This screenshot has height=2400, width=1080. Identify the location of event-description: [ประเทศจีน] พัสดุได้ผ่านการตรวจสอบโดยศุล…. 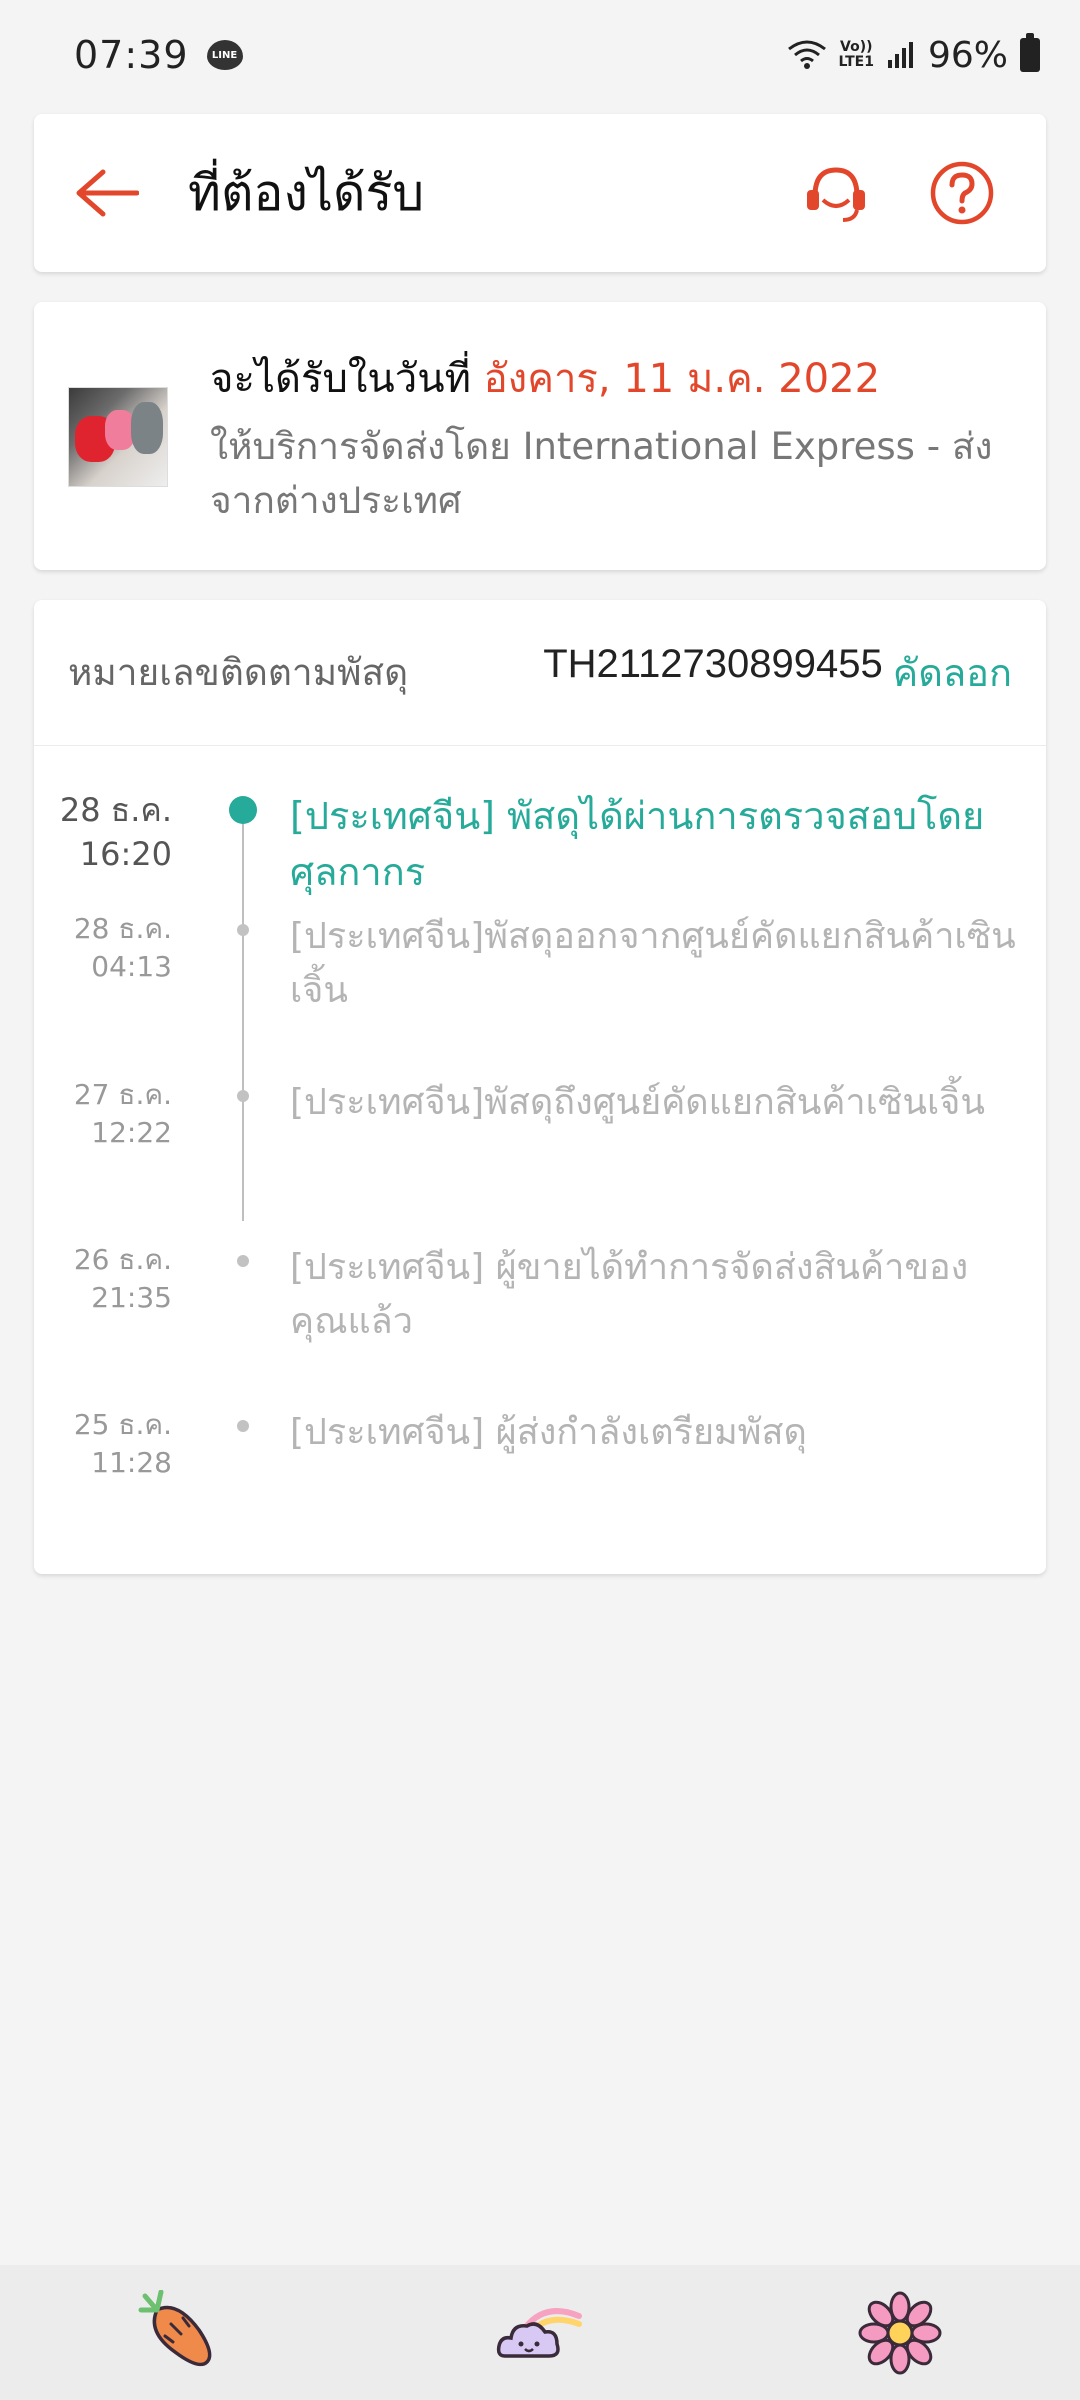
(637, 844).